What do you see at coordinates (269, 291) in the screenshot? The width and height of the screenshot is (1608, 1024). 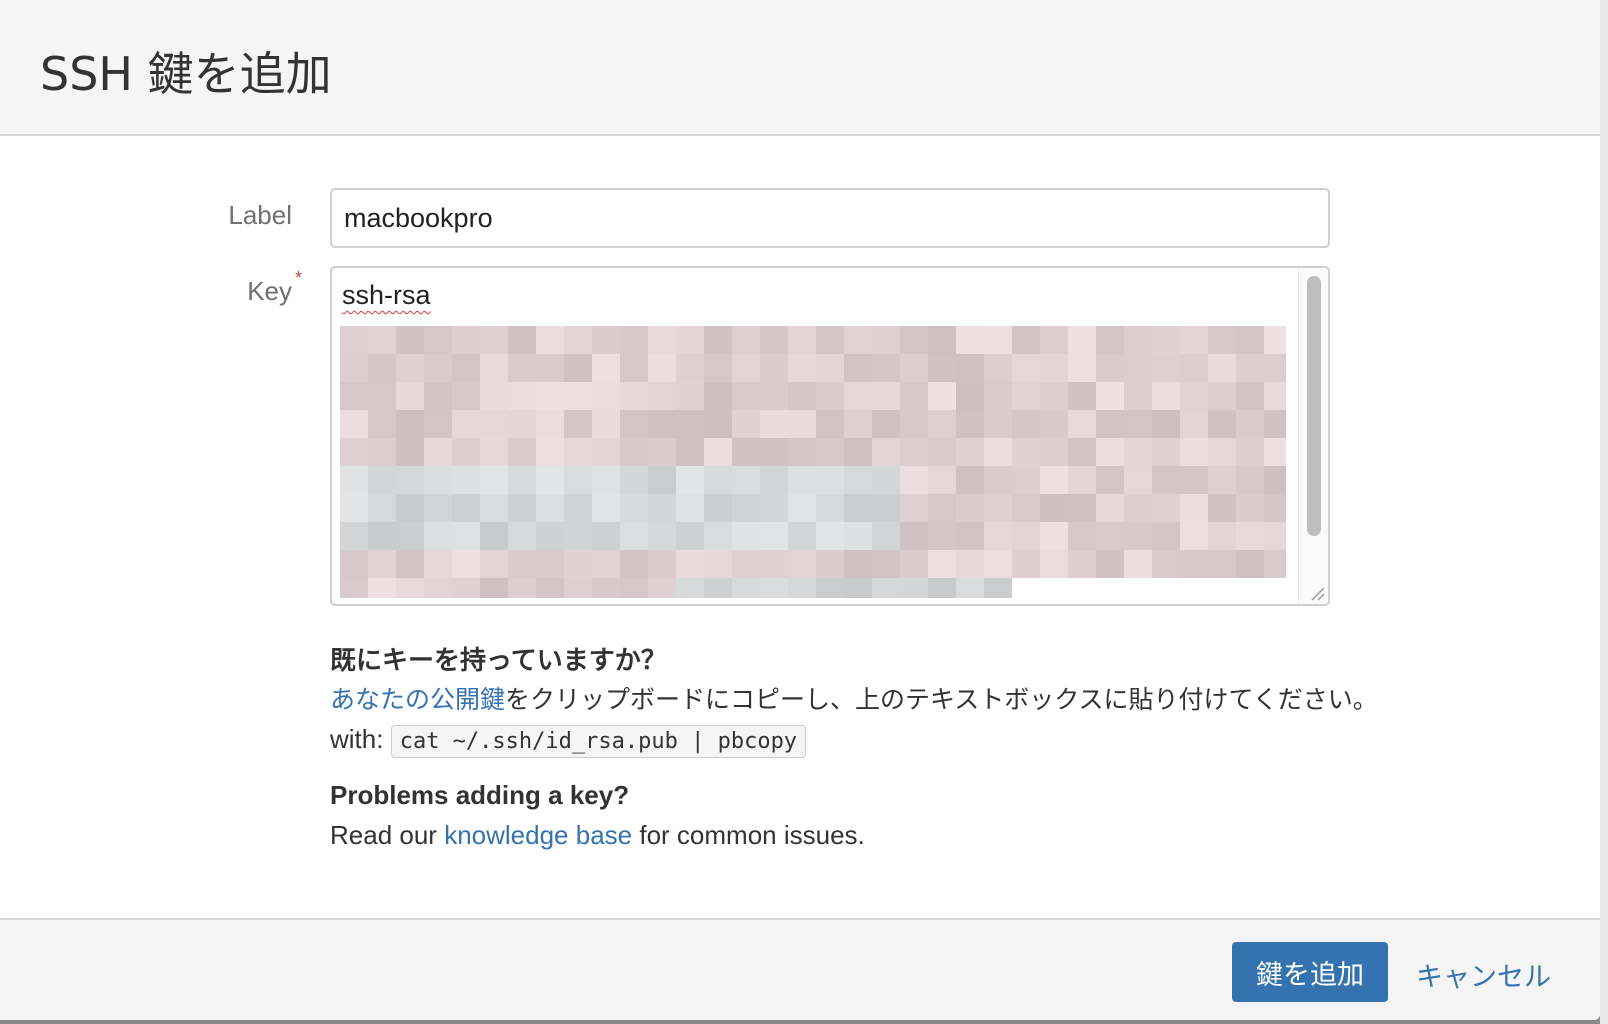 I see `key-field-label-text: Key` at bounding box center [269, 291].